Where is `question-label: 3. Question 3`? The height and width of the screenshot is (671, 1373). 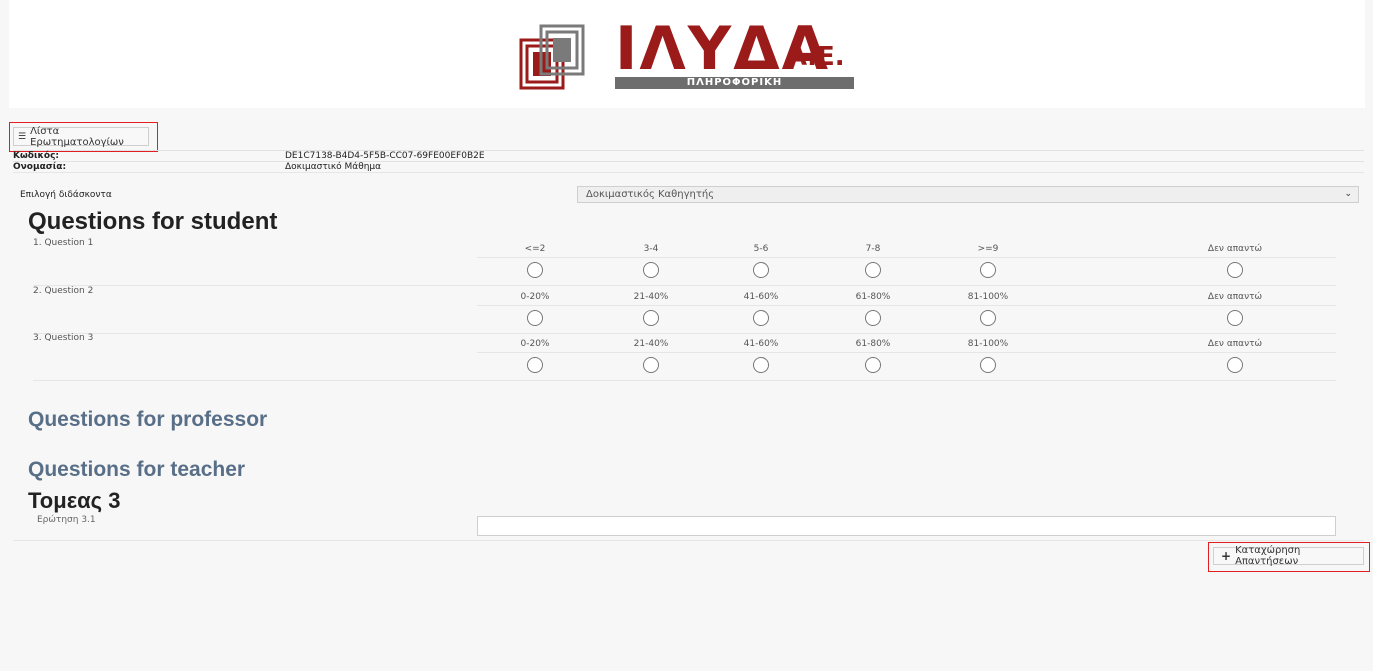 question-label: 3. Question 3 is located at coordinates (63, 338).